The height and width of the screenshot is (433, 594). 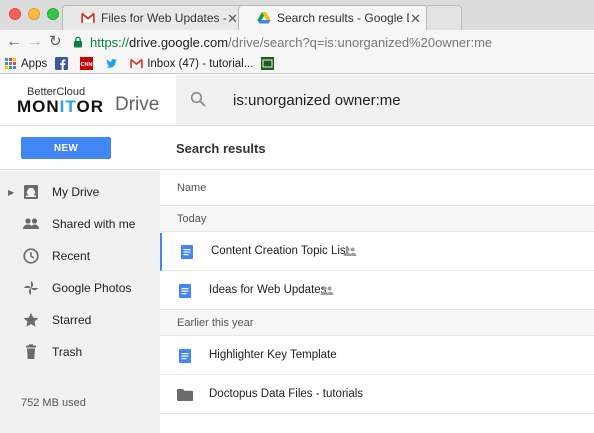 I want to click on search-bar: is:unorganized owner:me, so click(x=385, y=100).